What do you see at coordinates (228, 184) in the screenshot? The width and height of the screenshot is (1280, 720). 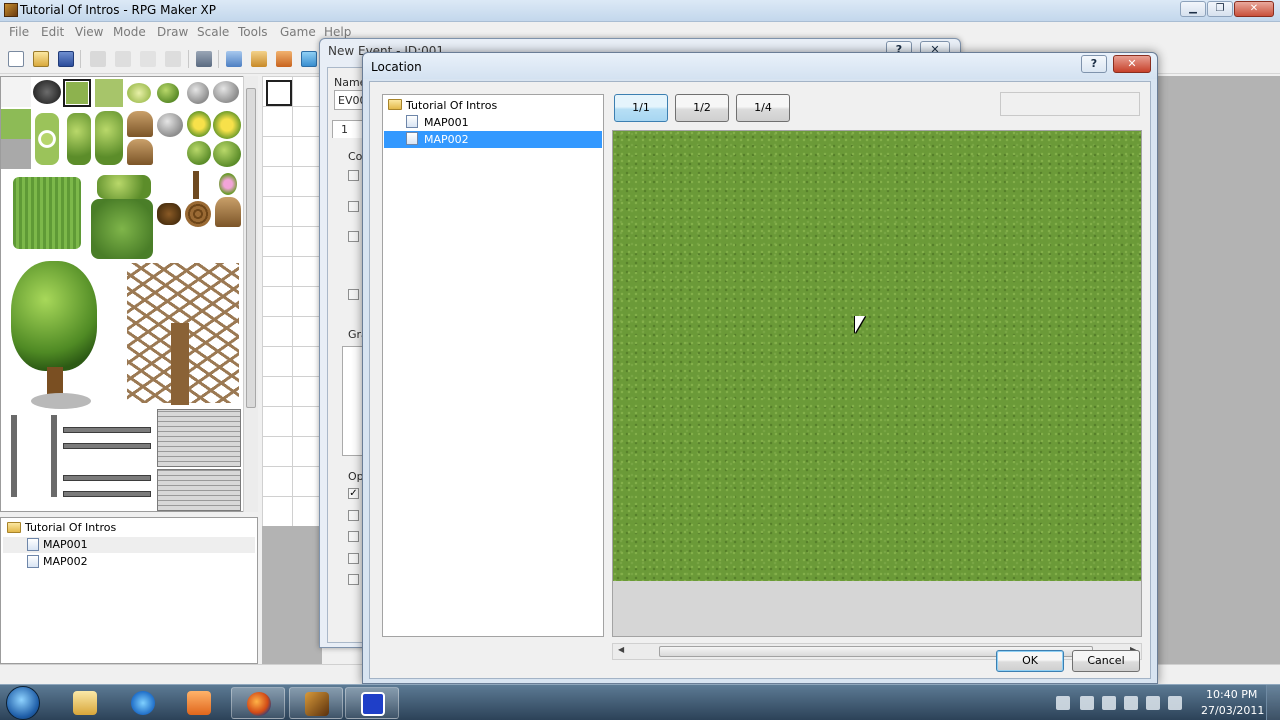 I see `pink-flower-tile` at bounding box center [228, 184].